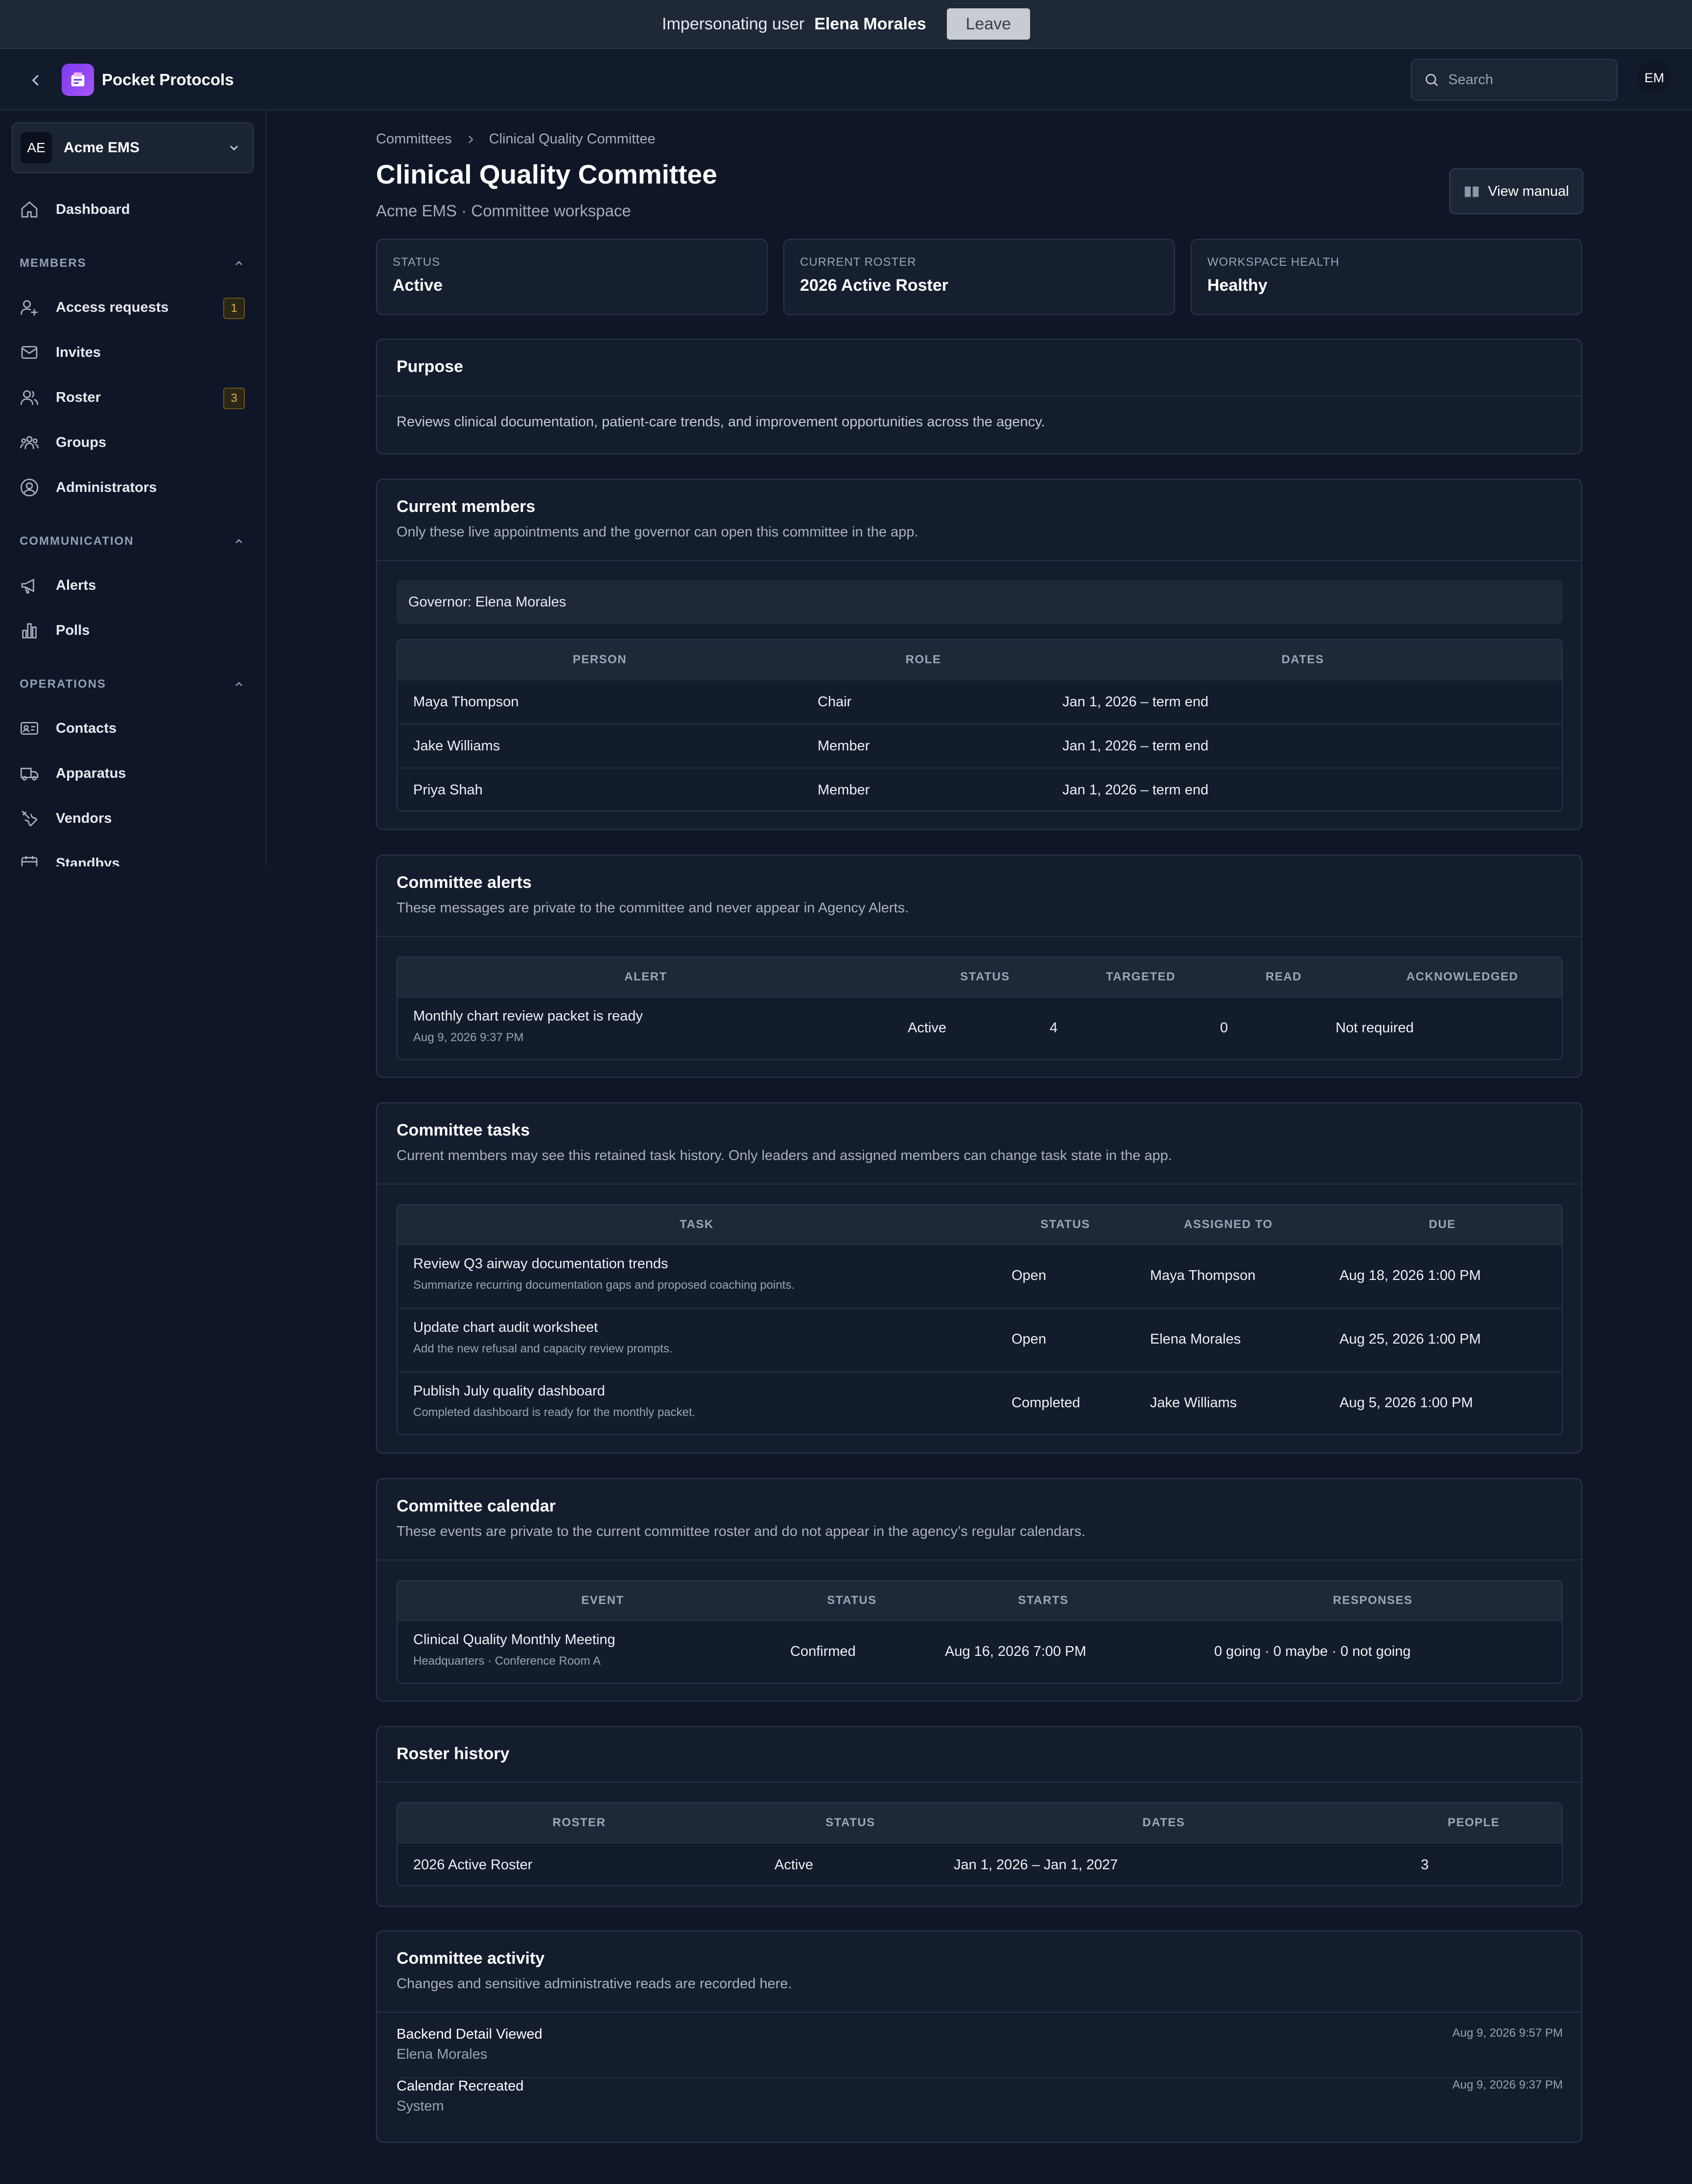 The height and width of the screenshot is (2184, 1692). I want to click on leave-button: Leave, so click(988, 24).